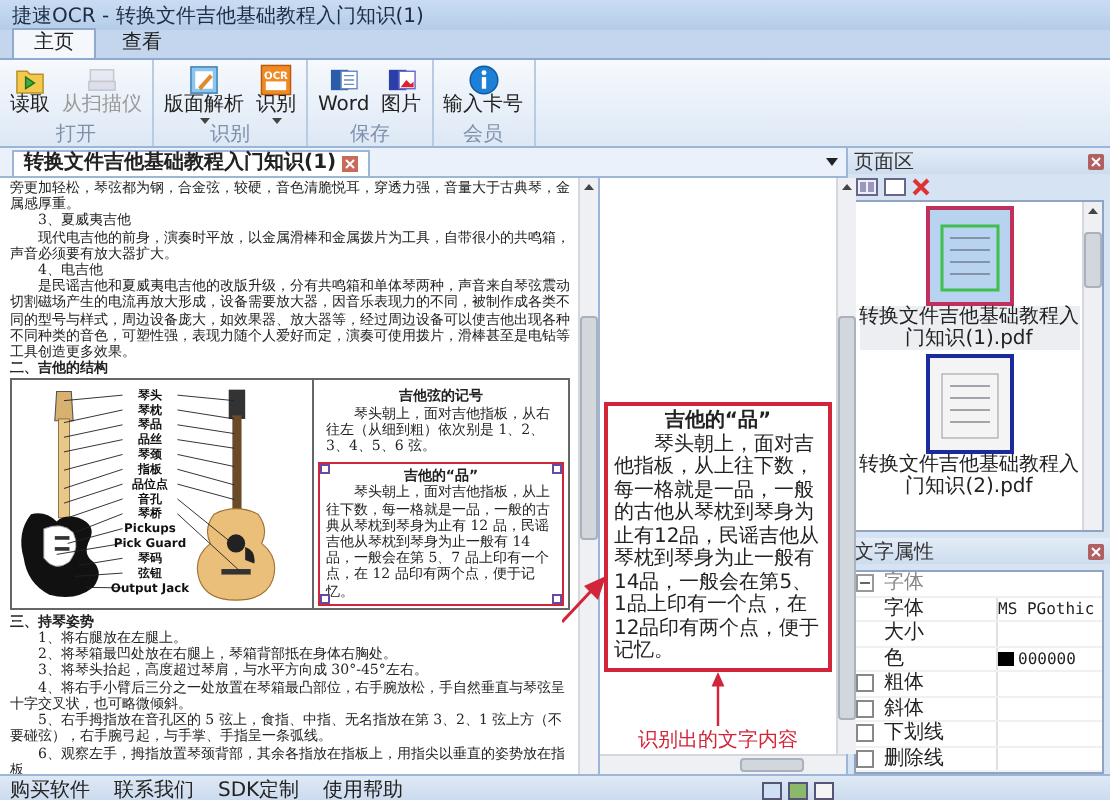 The image size is (1110, 800). What do you see at coordinates (905, 683) in the screenshot?
I see `property-label: 粗体` at bounding box center [905, 683].